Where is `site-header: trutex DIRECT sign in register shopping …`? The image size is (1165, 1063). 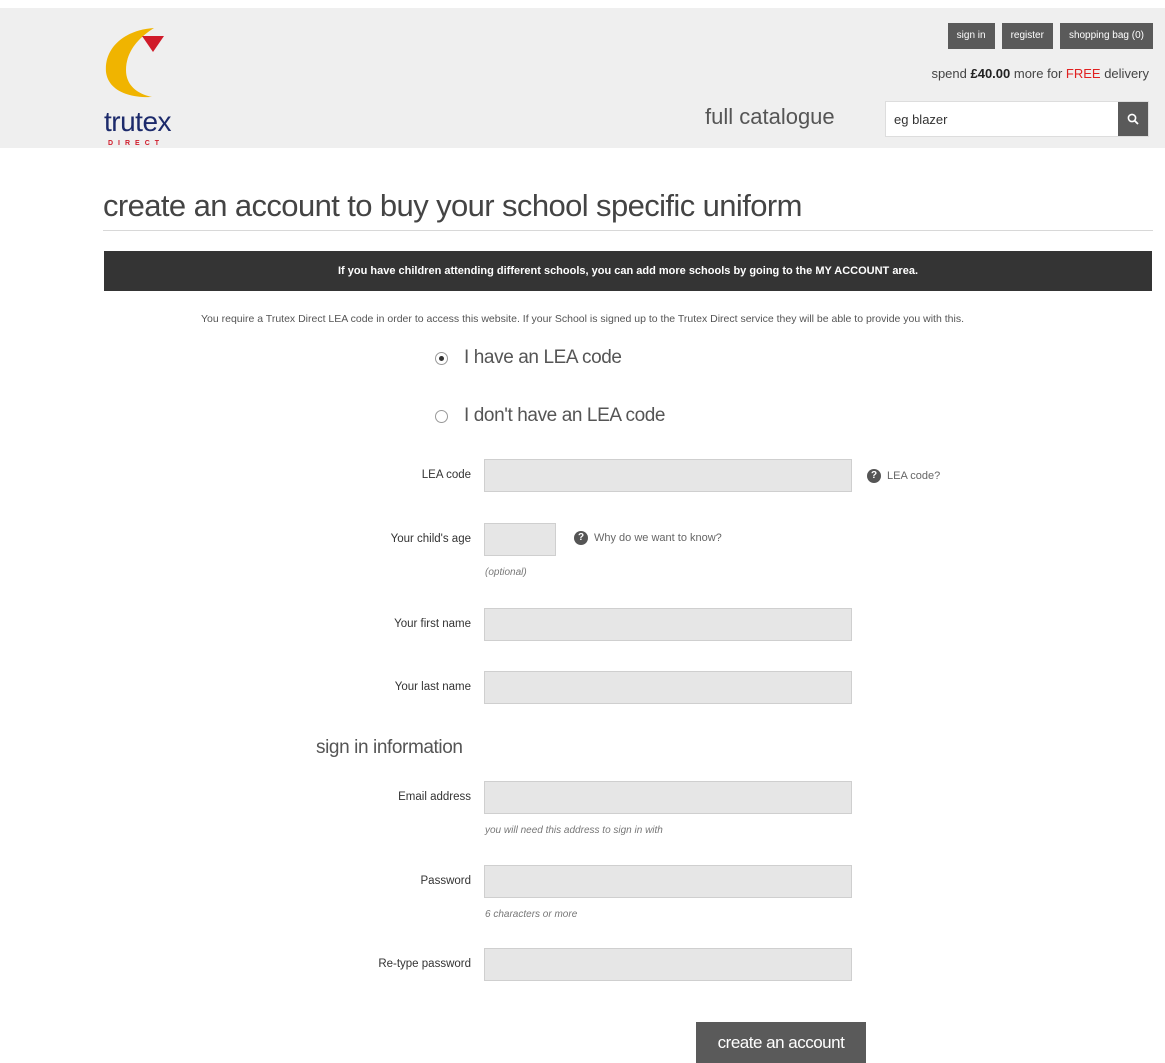
site-header: trutex DIRECT sign in register shopping … is located at coordinates (582, 78).